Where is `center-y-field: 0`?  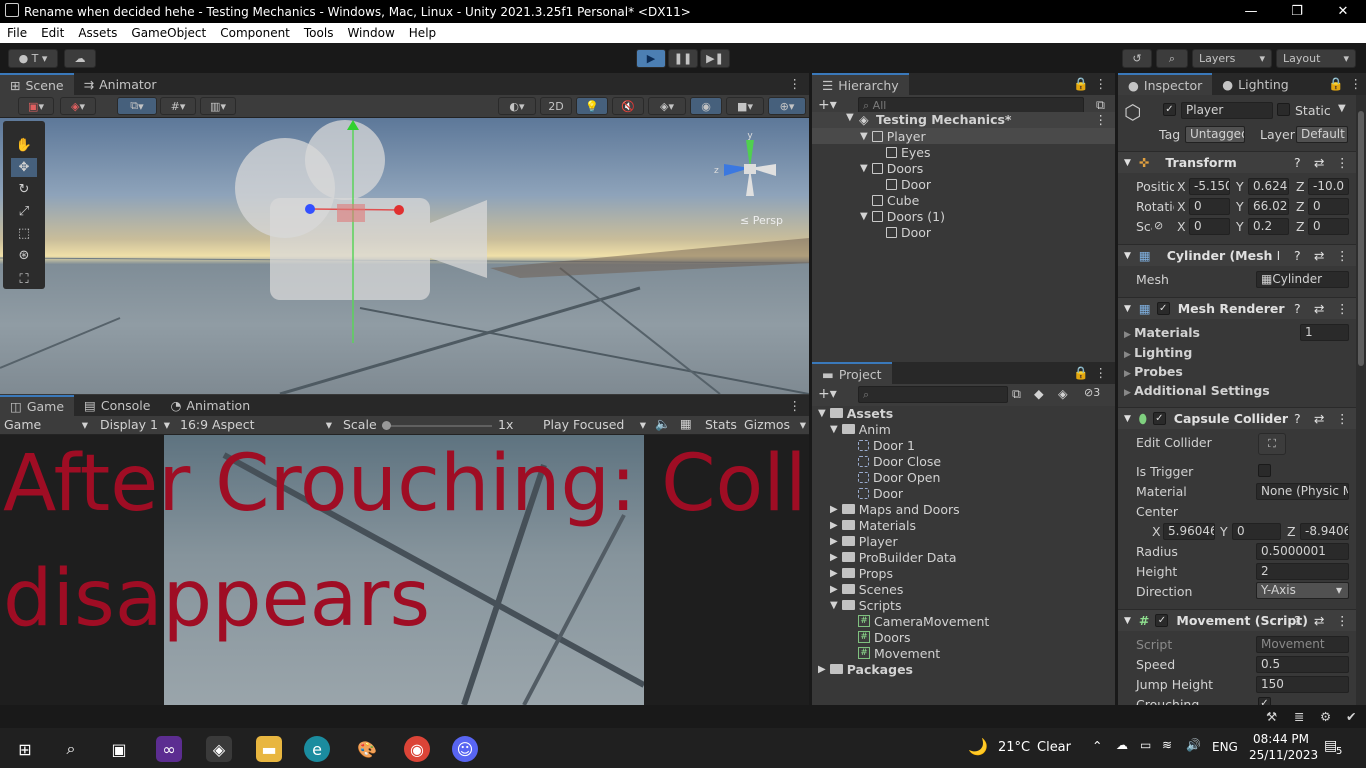
center-y-field: 0 is located at coordinates (1256, 531).